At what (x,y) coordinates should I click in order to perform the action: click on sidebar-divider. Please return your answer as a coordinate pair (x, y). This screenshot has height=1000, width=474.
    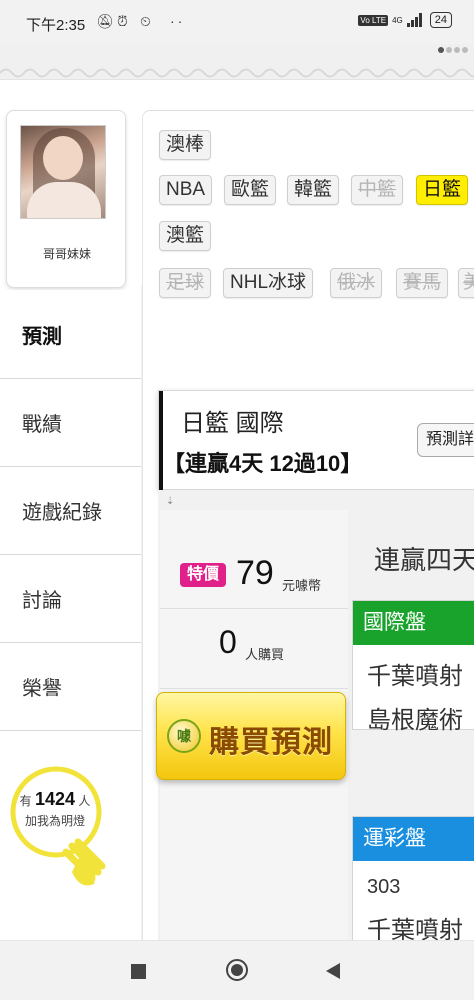
    Looking at the image, I should click on (70, 730).